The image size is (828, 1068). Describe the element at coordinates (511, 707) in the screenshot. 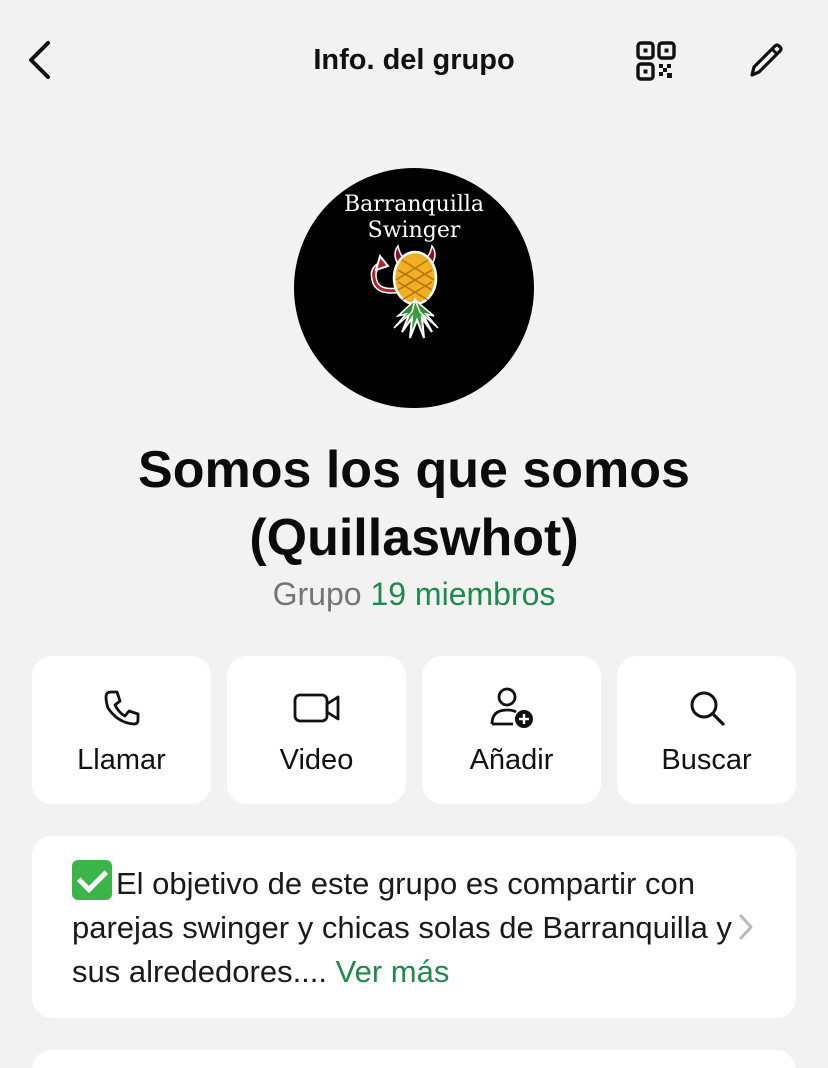

I see `add-person-icon` at that location.